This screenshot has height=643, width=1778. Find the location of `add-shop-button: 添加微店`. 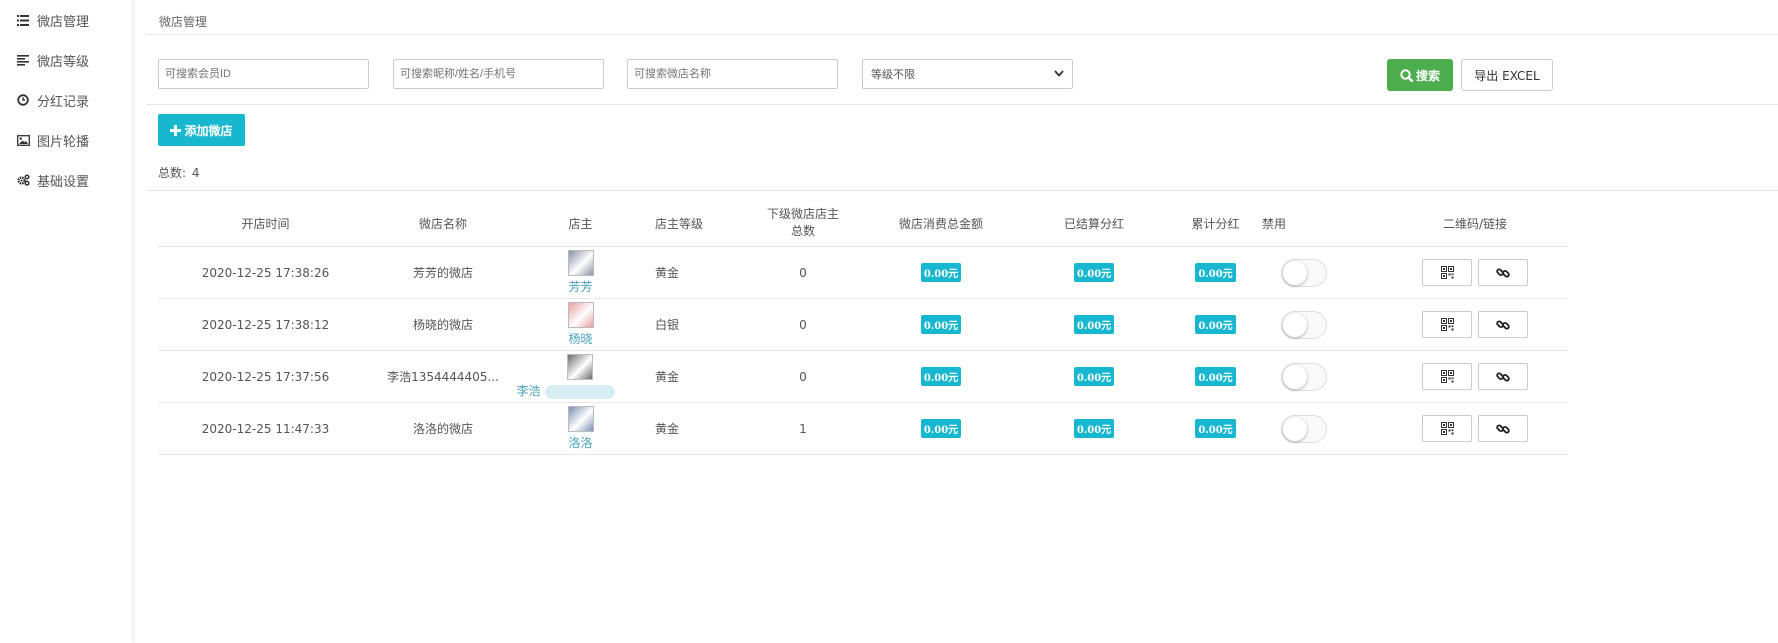

add-shop-button: 添加微店 is located at coordinates (201, 130).